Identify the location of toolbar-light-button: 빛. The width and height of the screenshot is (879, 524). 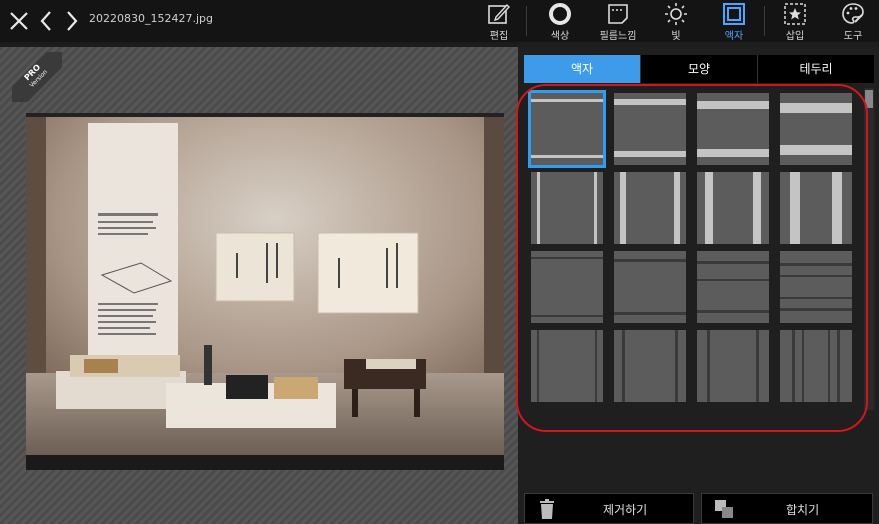
(676, 22).